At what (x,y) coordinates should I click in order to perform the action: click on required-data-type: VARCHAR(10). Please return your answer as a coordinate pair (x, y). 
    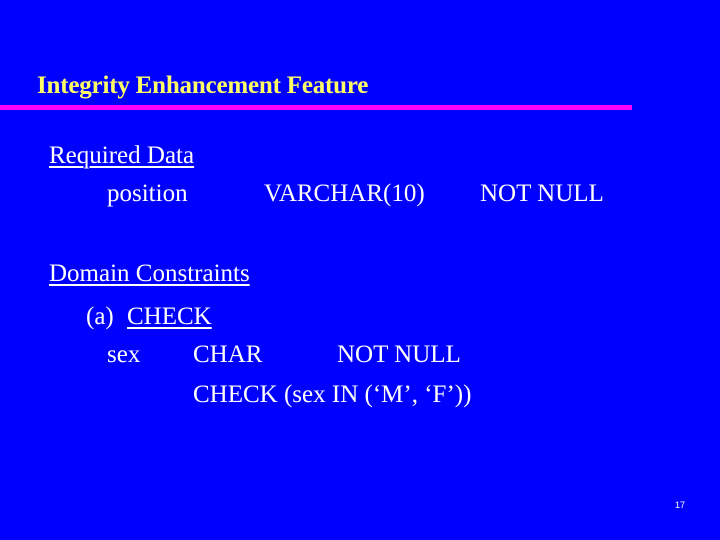
    Looking at the image, I should click on (344, 193).